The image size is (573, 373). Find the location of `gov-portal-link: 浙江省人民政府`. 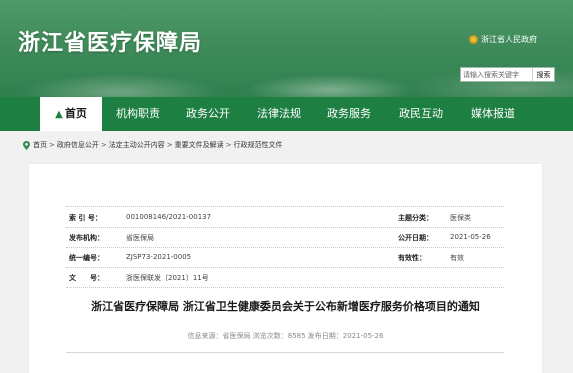

gov-portal-link: 浙江省人民政府 is located at coordinates (503, 39).